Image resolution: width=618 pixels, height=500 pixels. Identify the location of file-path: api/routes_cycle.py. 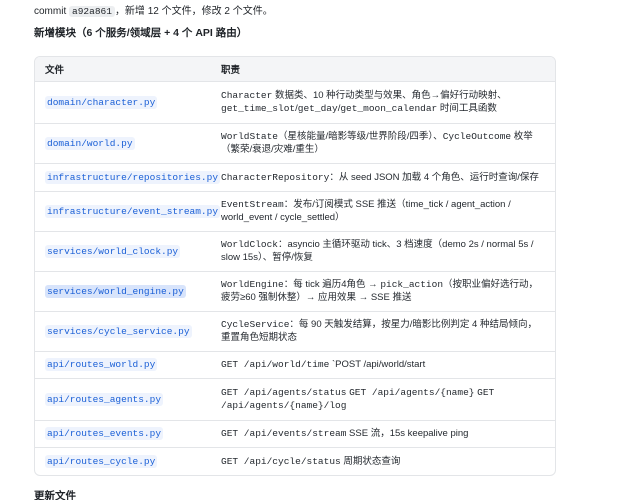
(101, 461).